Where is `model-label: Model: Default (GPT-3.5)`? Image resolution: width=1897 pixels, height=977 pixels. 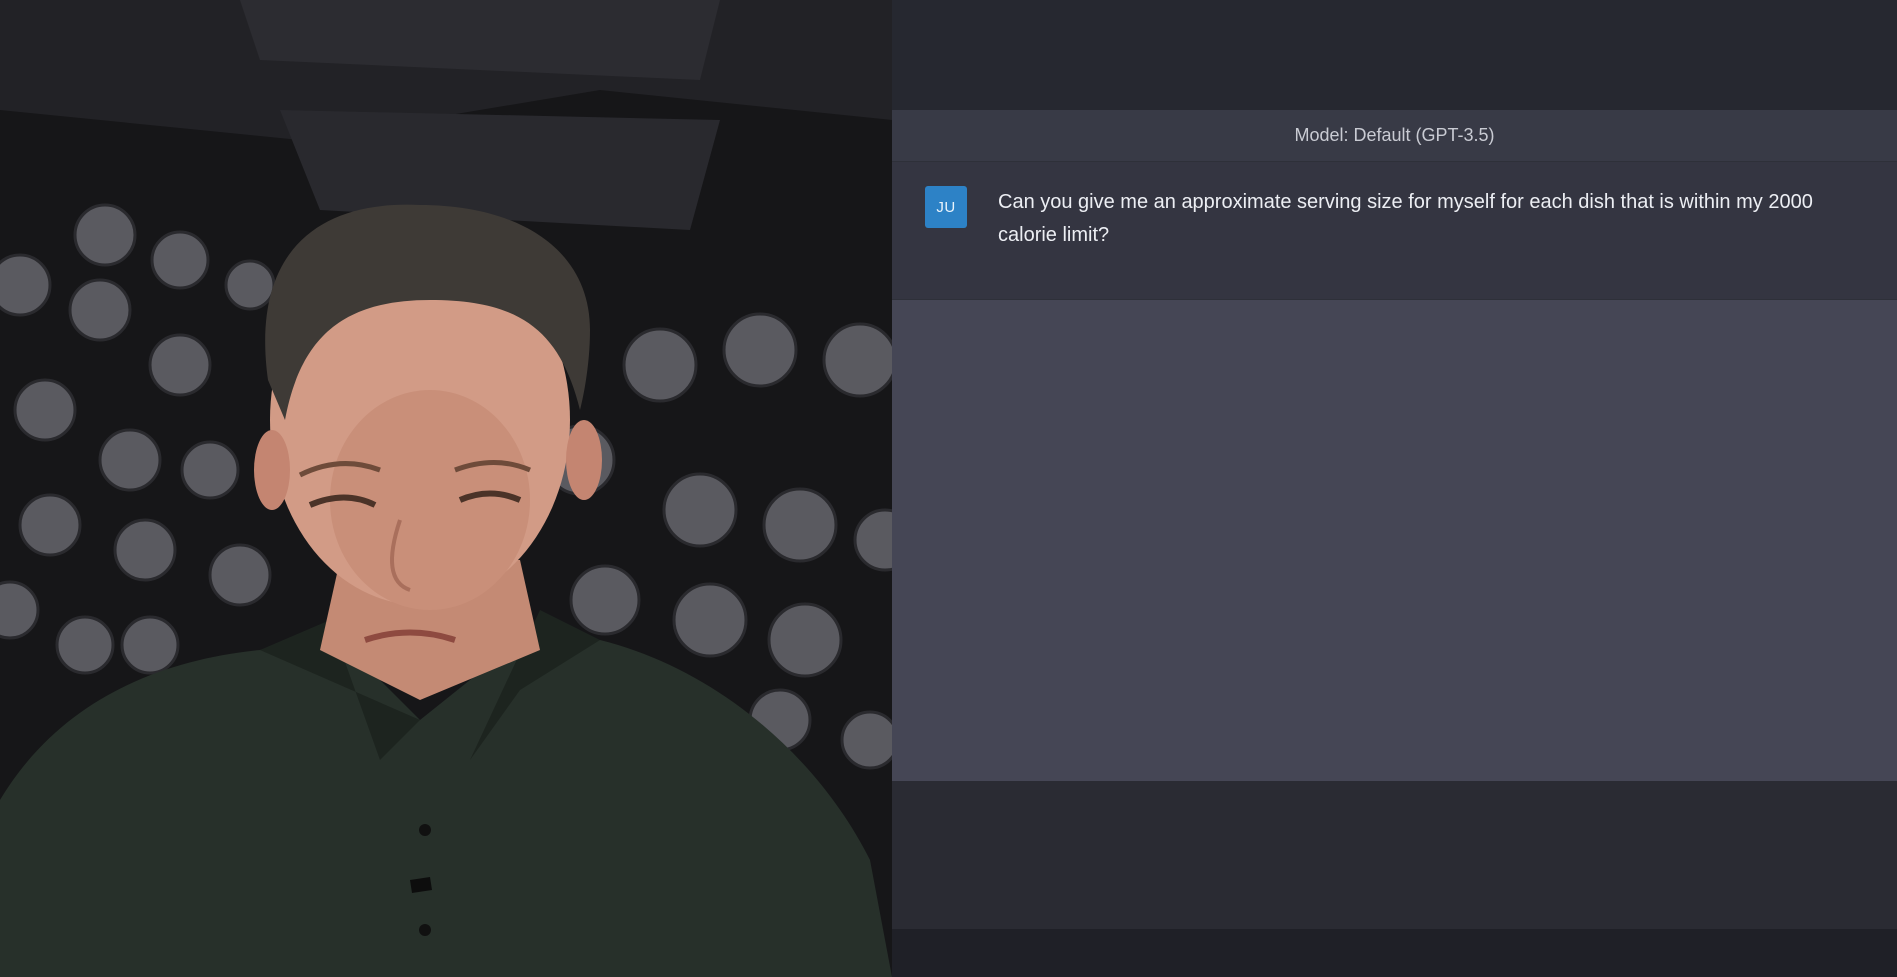 model-label: Model: Default (GPT-3.5) is located at coordinates (1394, 135).